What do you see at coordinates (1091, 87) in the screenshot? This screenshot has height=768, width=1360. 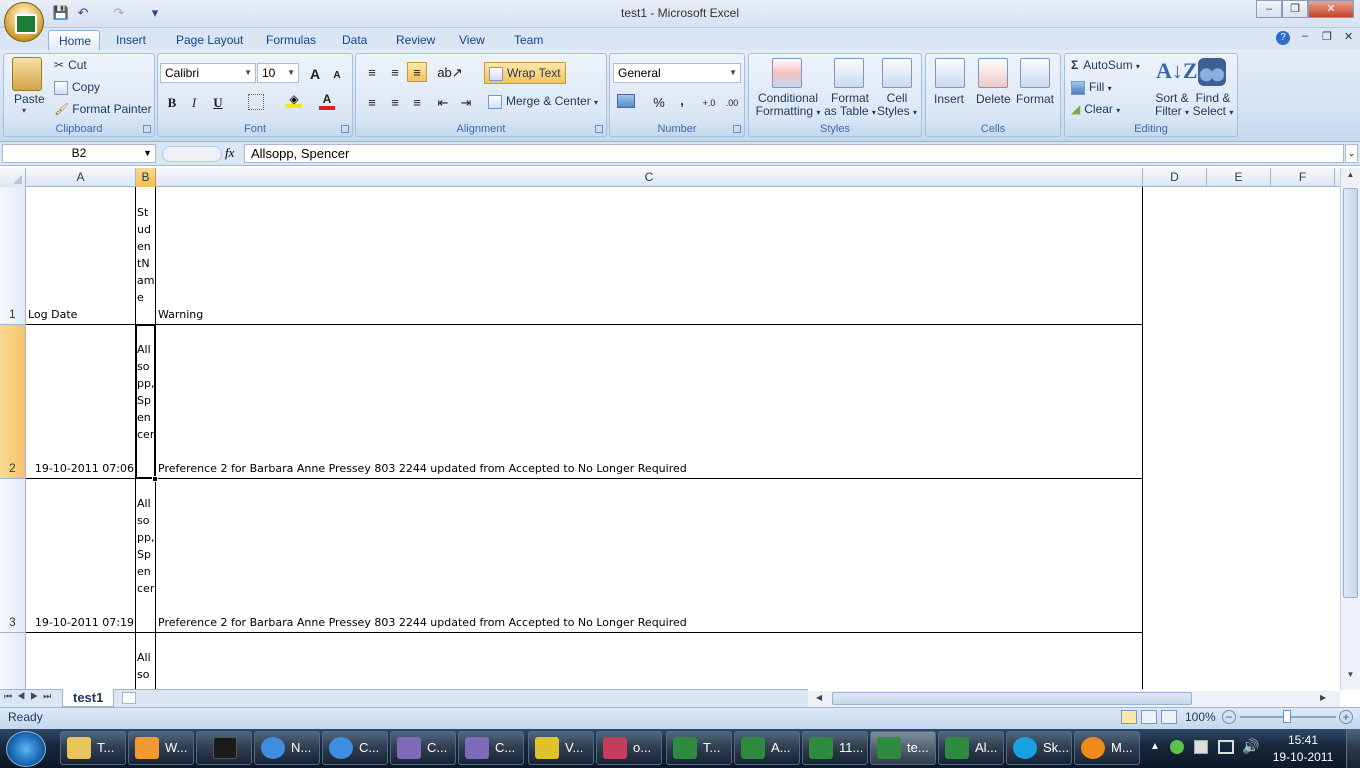 I see `fill-button: Fill ▾` at bounding box center [1091, 87].